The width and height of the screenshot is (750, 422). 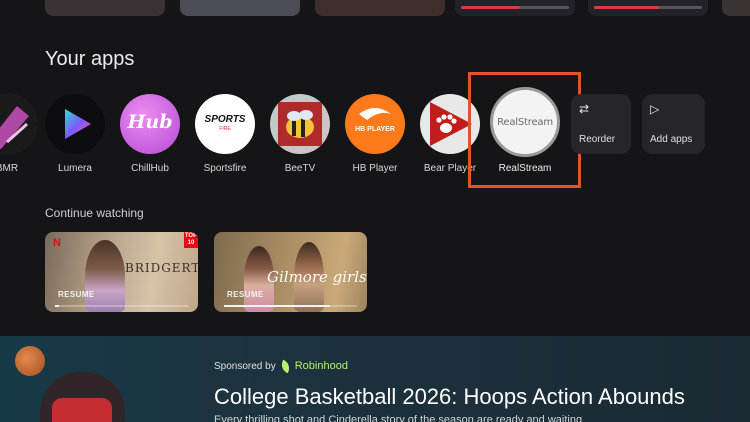 I want to click on app-tile-hb-player: HB PLAYER HB Player, so click(x=375, y=134).